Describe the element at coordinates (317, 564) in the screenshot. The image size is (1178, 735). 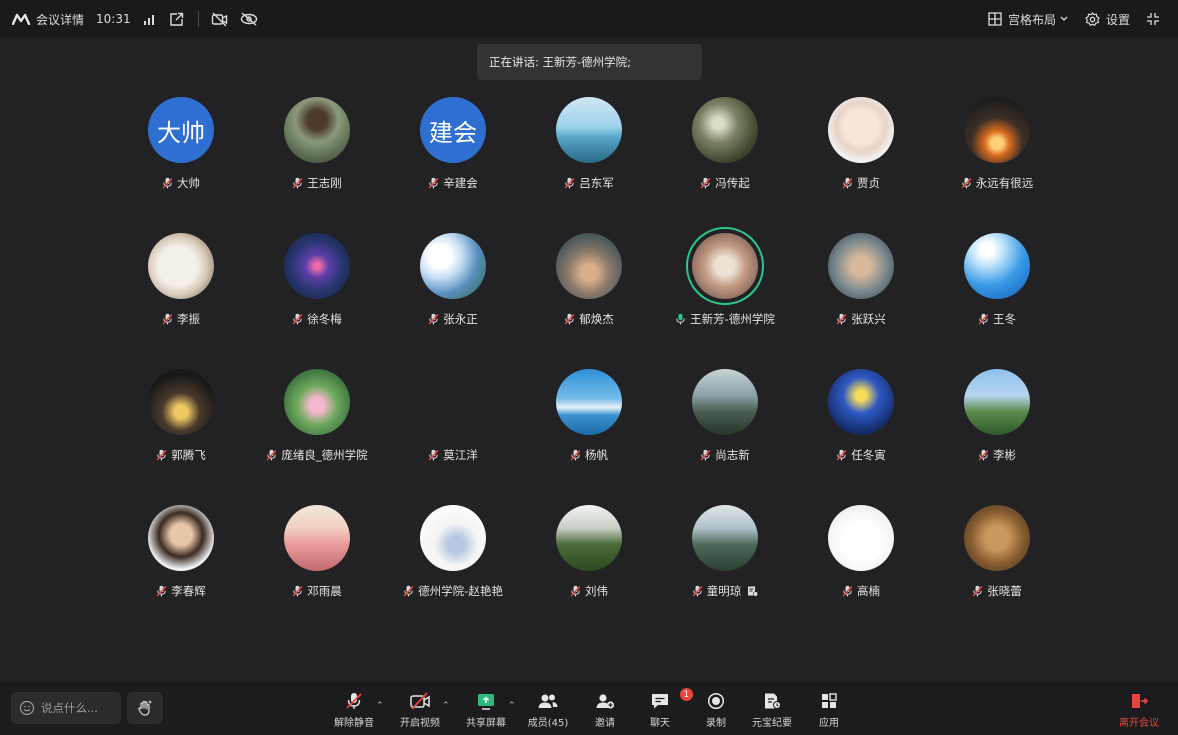
I see `participant-tile: 邓雨晨` at that location.